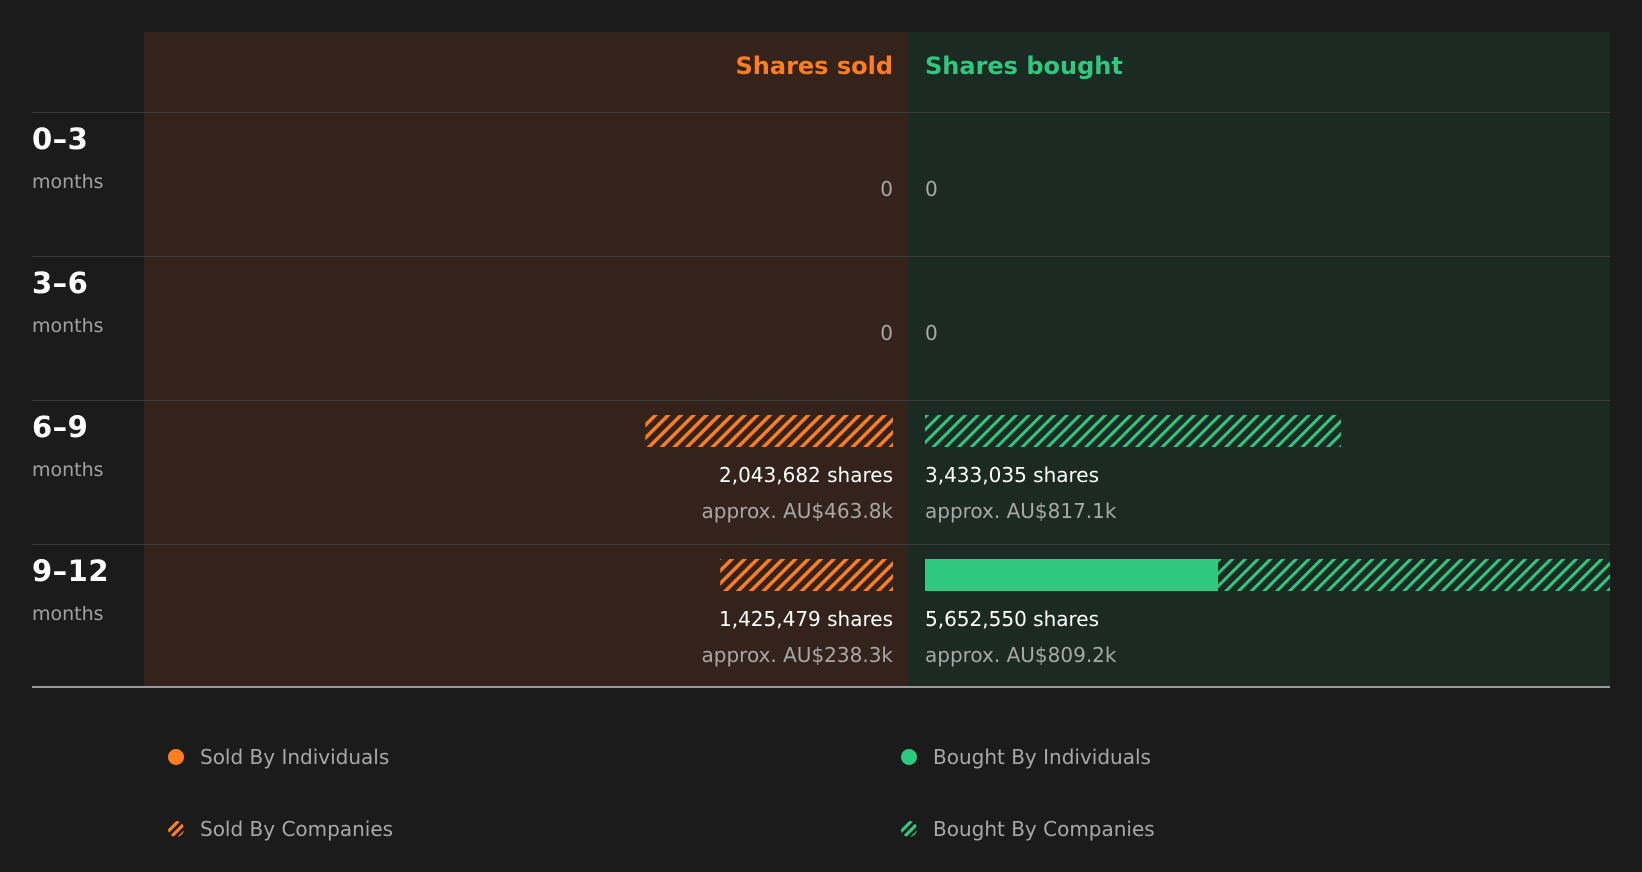 The image size is (1642, 872). What do you see at coordinates (60, 283) in the screenshot?
I see `period-label: 3–6` at bounding box center [60, 283].